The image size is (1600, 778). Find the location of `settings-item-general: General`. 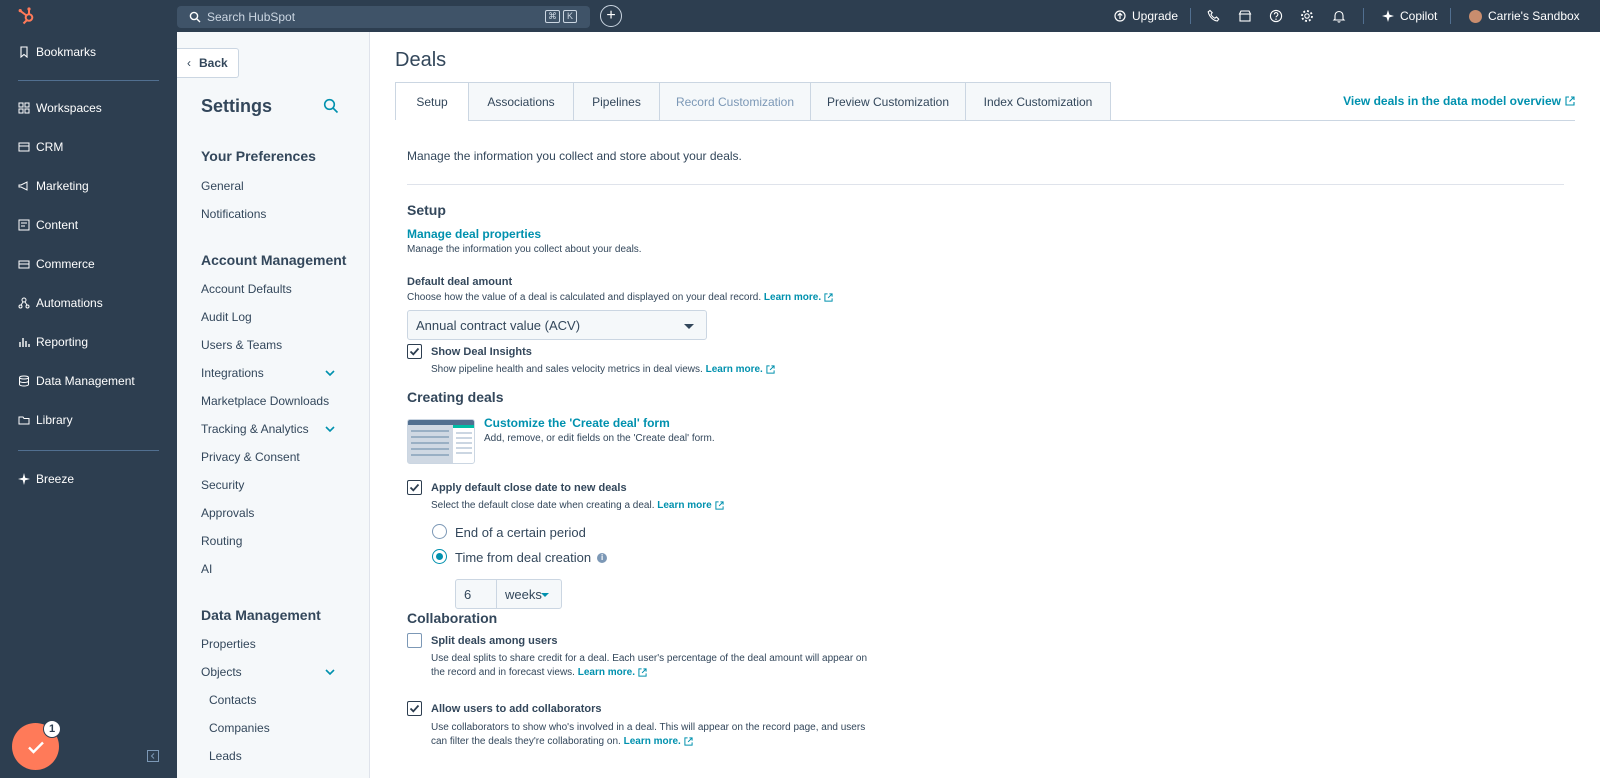

settings-item-general: General is located at coordinates (222, 186).